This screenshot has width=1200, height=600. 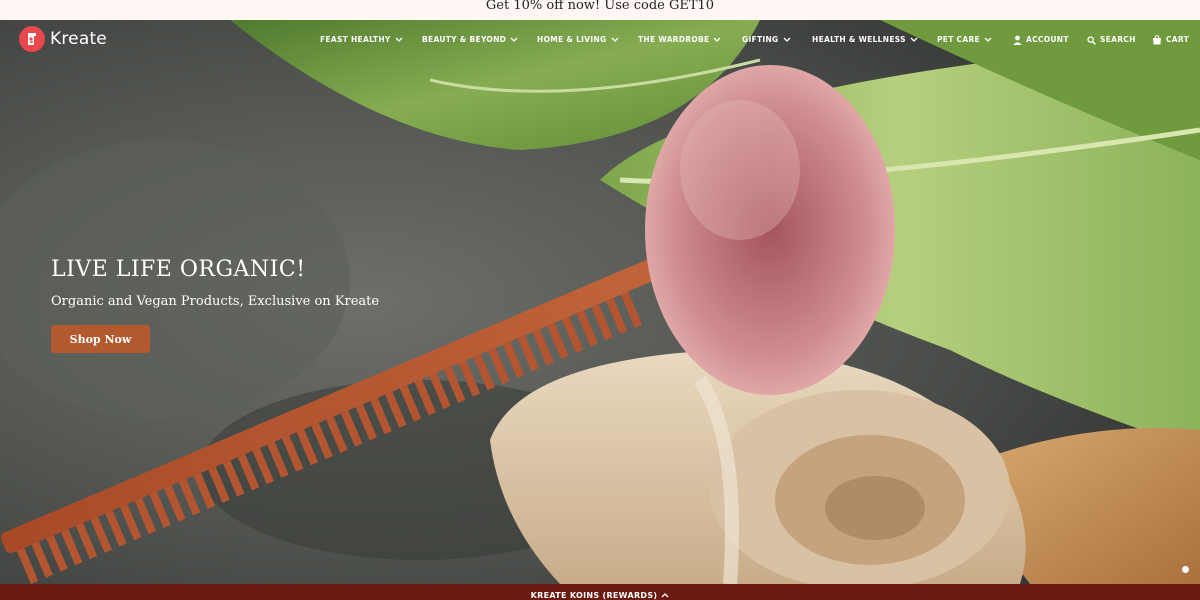 I want to click on nav-item-feast-healthy: FEAST HEALTHY, so click(x=361, y=40).